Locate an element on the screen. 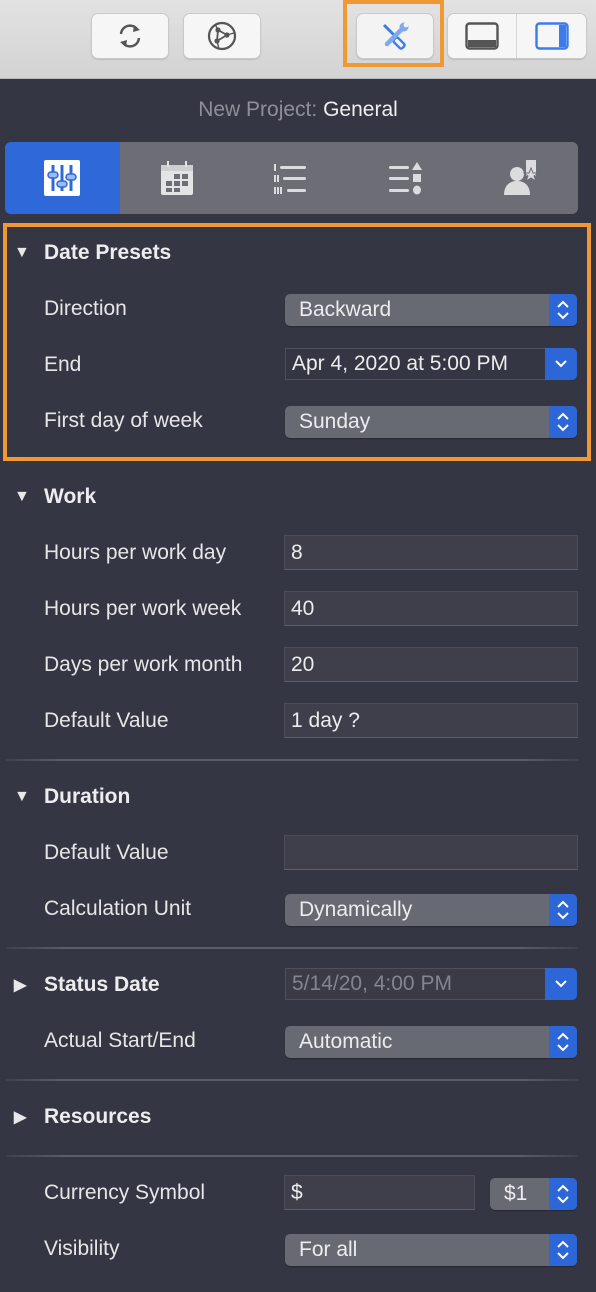  section-title: Status Date is located at coordinates (102, 984).